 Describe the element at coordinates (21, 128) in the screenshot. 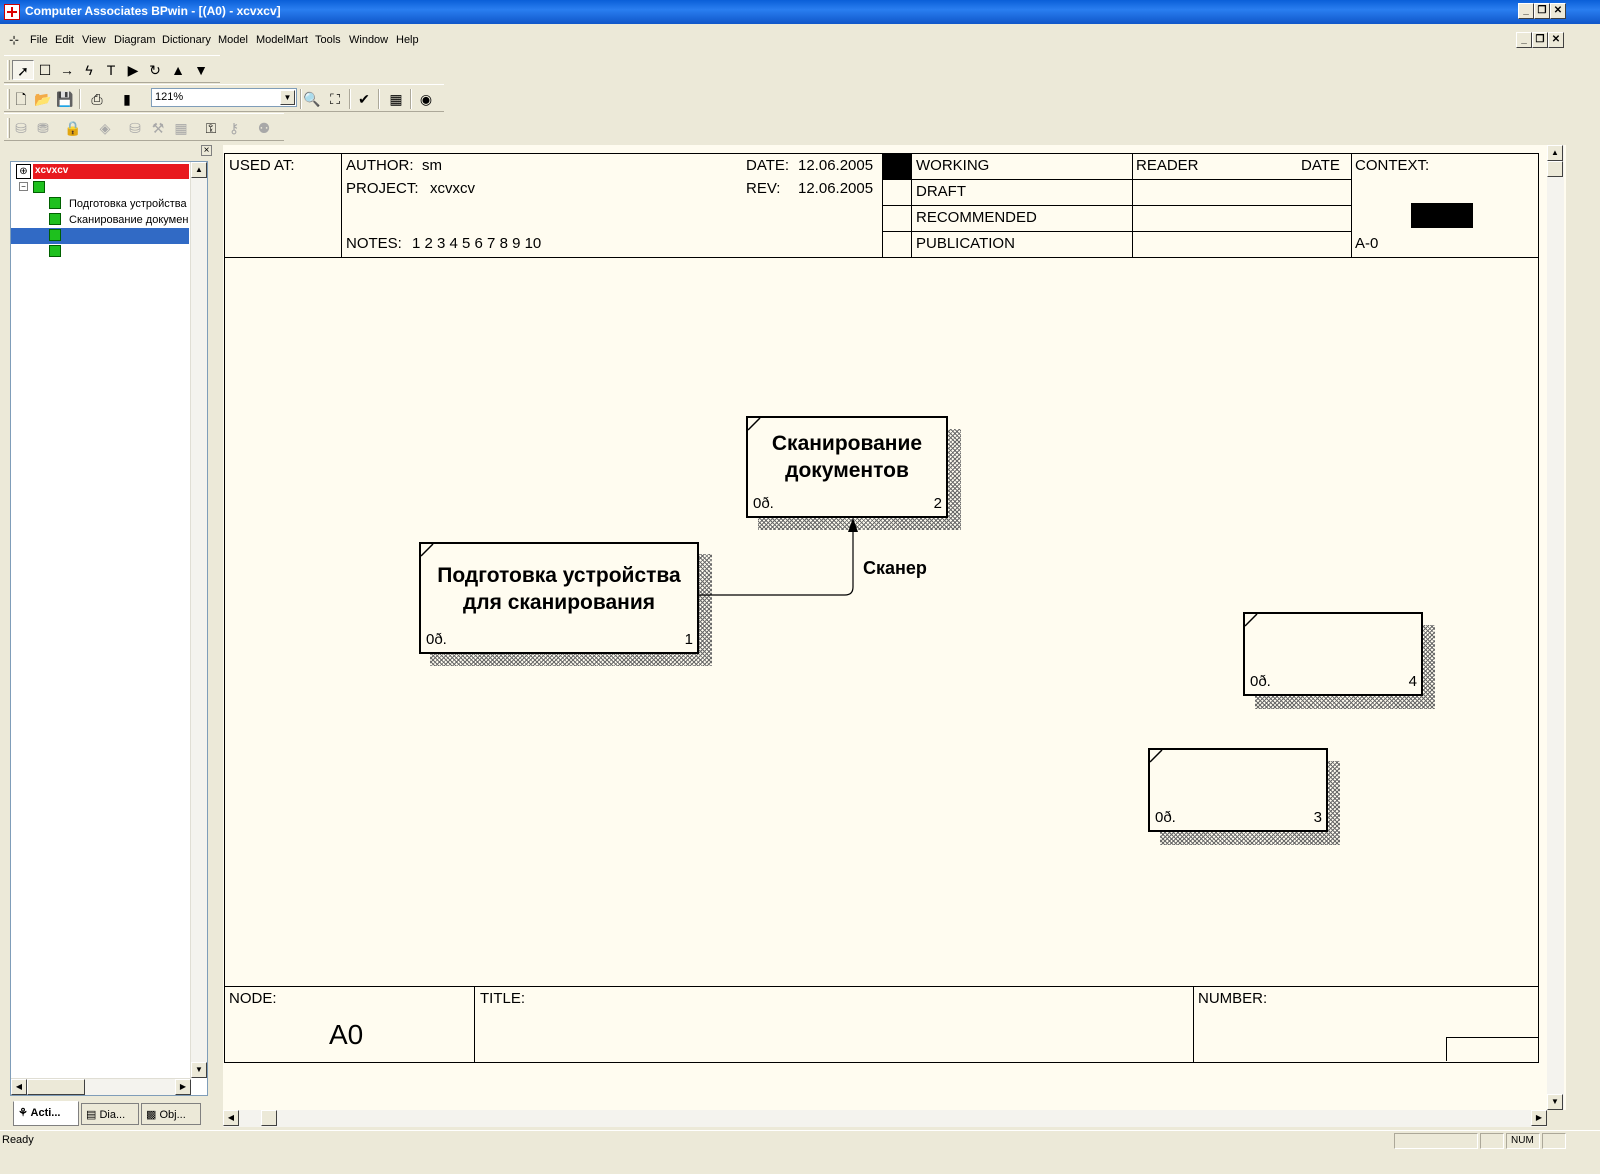

I see `connect-icon: ⛁` at that location.